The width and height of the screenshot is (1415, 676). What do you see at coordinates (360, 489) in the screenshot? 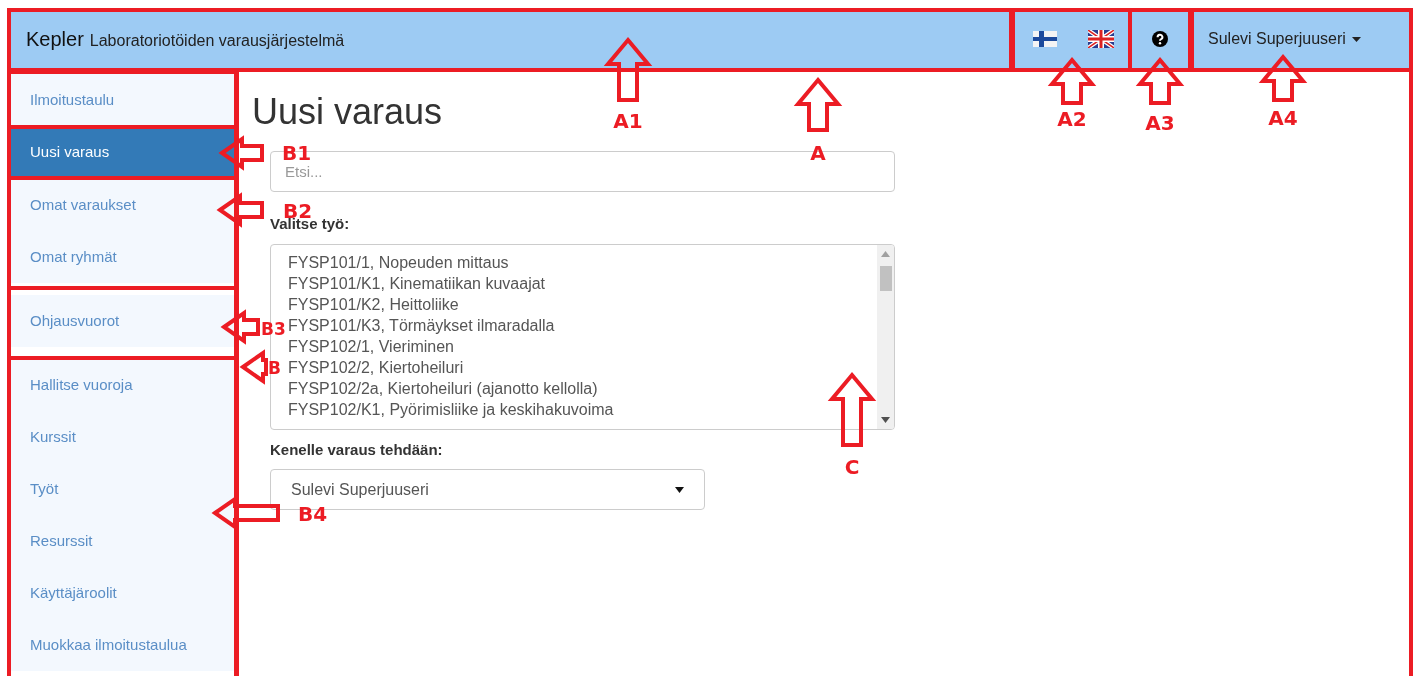
I see `select-value: Sulevi Superjuuseri` at bounding box center [360, 489].